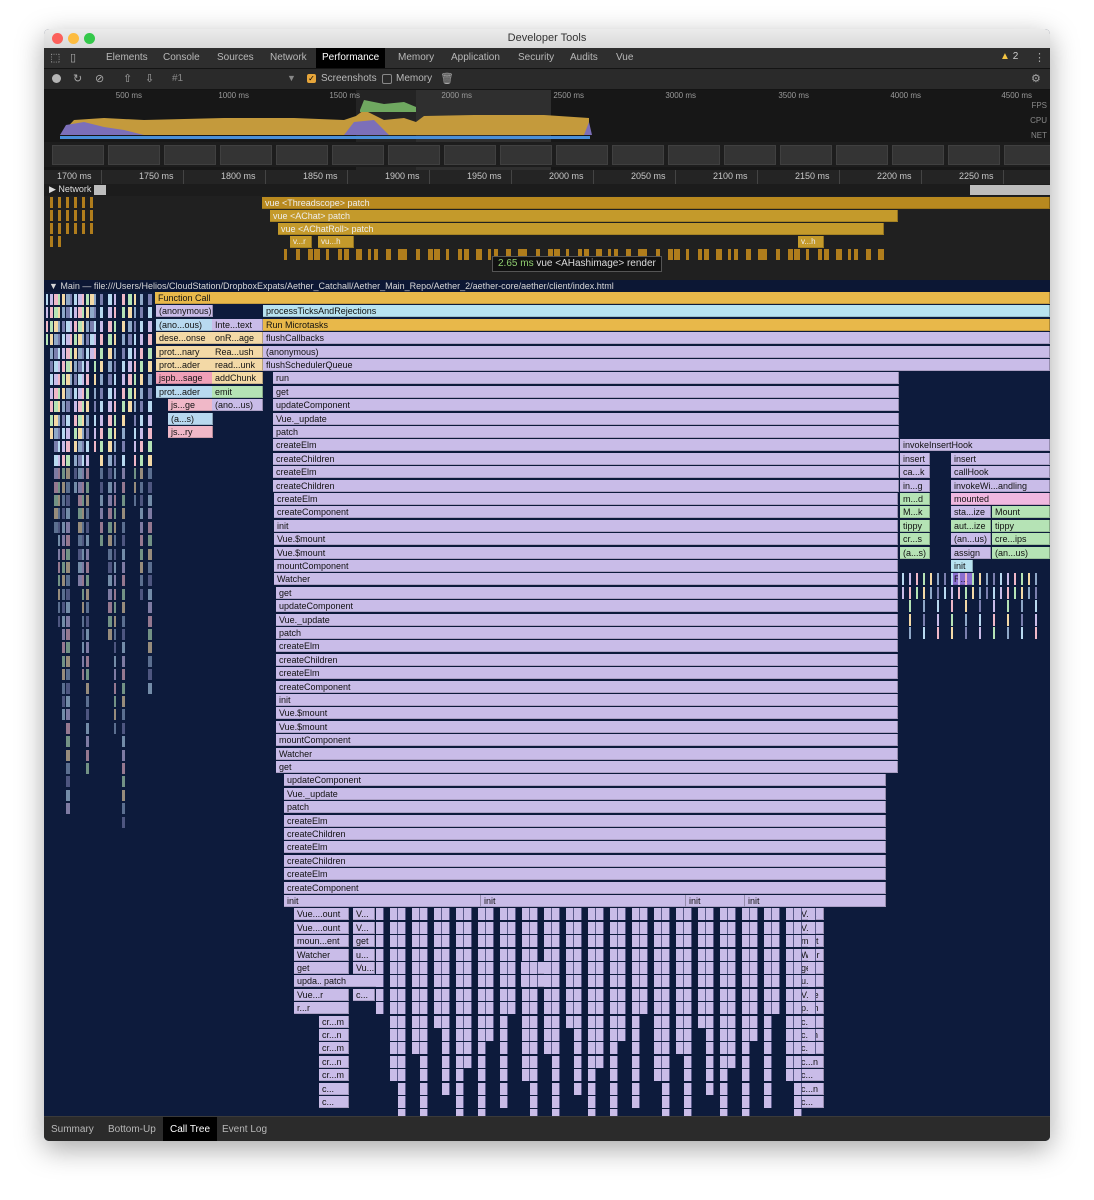  Describe the element at coordinates (237, 351) in the screenshot. I see `flame-entry-left2: Rea...ush` at that location.